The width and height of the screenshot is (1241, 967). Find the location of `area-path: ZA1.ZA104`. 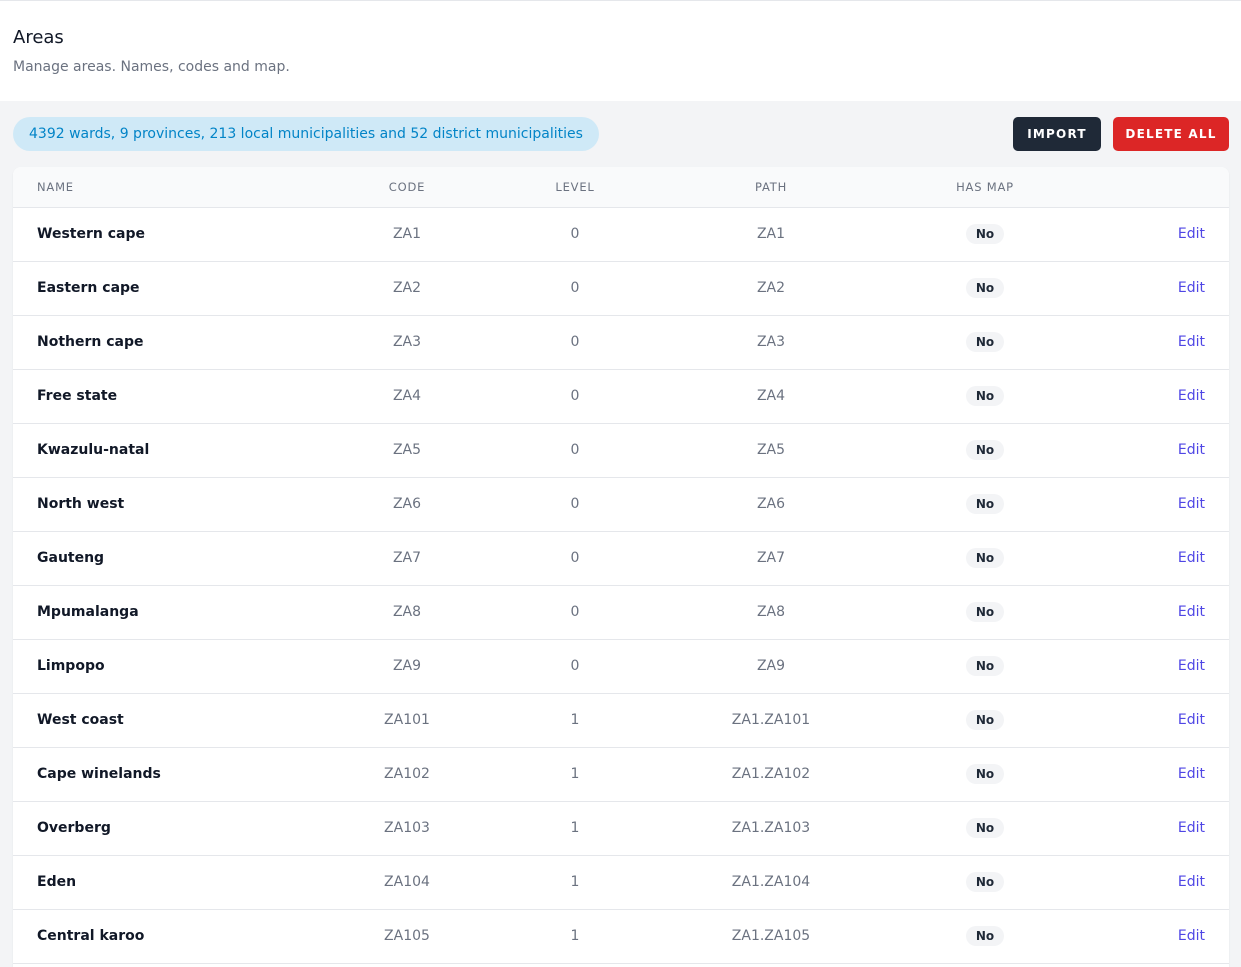

area-path: ZA1.ZA104 is located at coordinates (771, 882).